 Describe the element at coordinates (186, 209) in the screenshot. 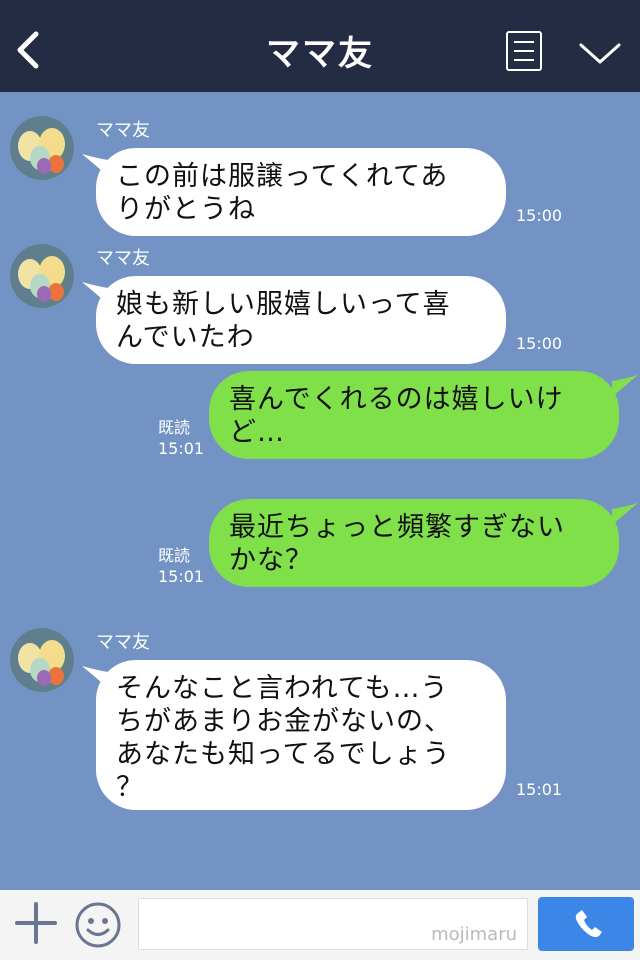

I see `message-text-line: りがとうね` at that location.